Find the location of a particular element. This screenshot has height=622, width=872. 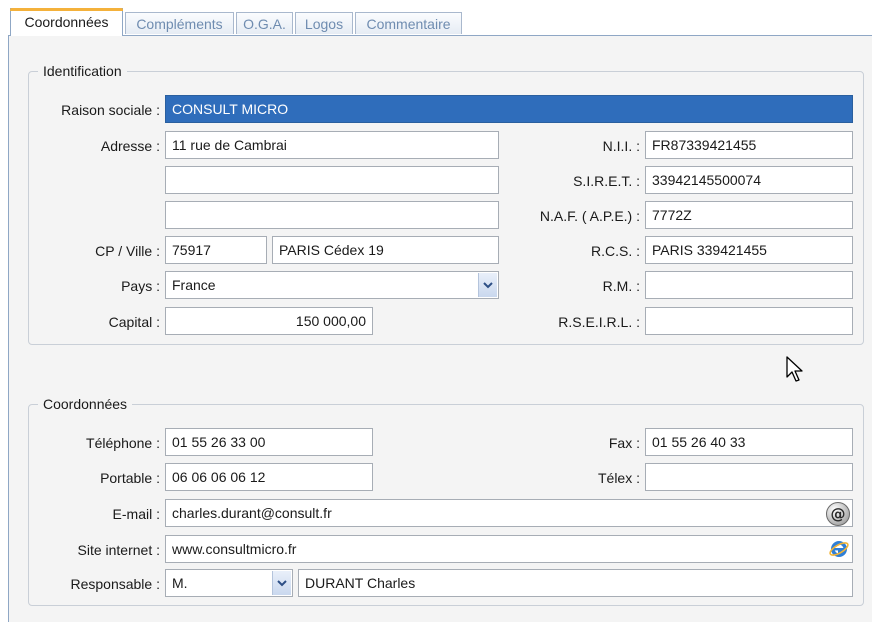

civilite-select: M. is located at coordinates (229, 583).